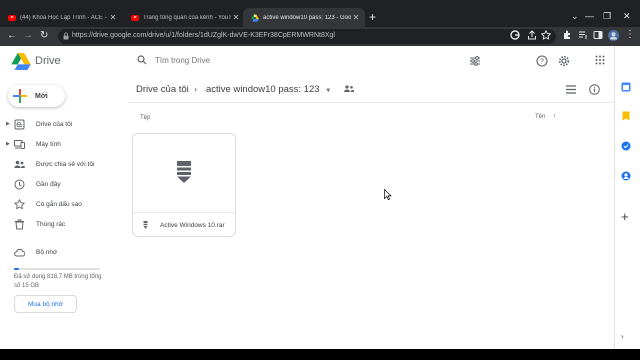  Describe the element at coordinates (475, 61) in the screenshot. I see `search-options-icon` at that location.